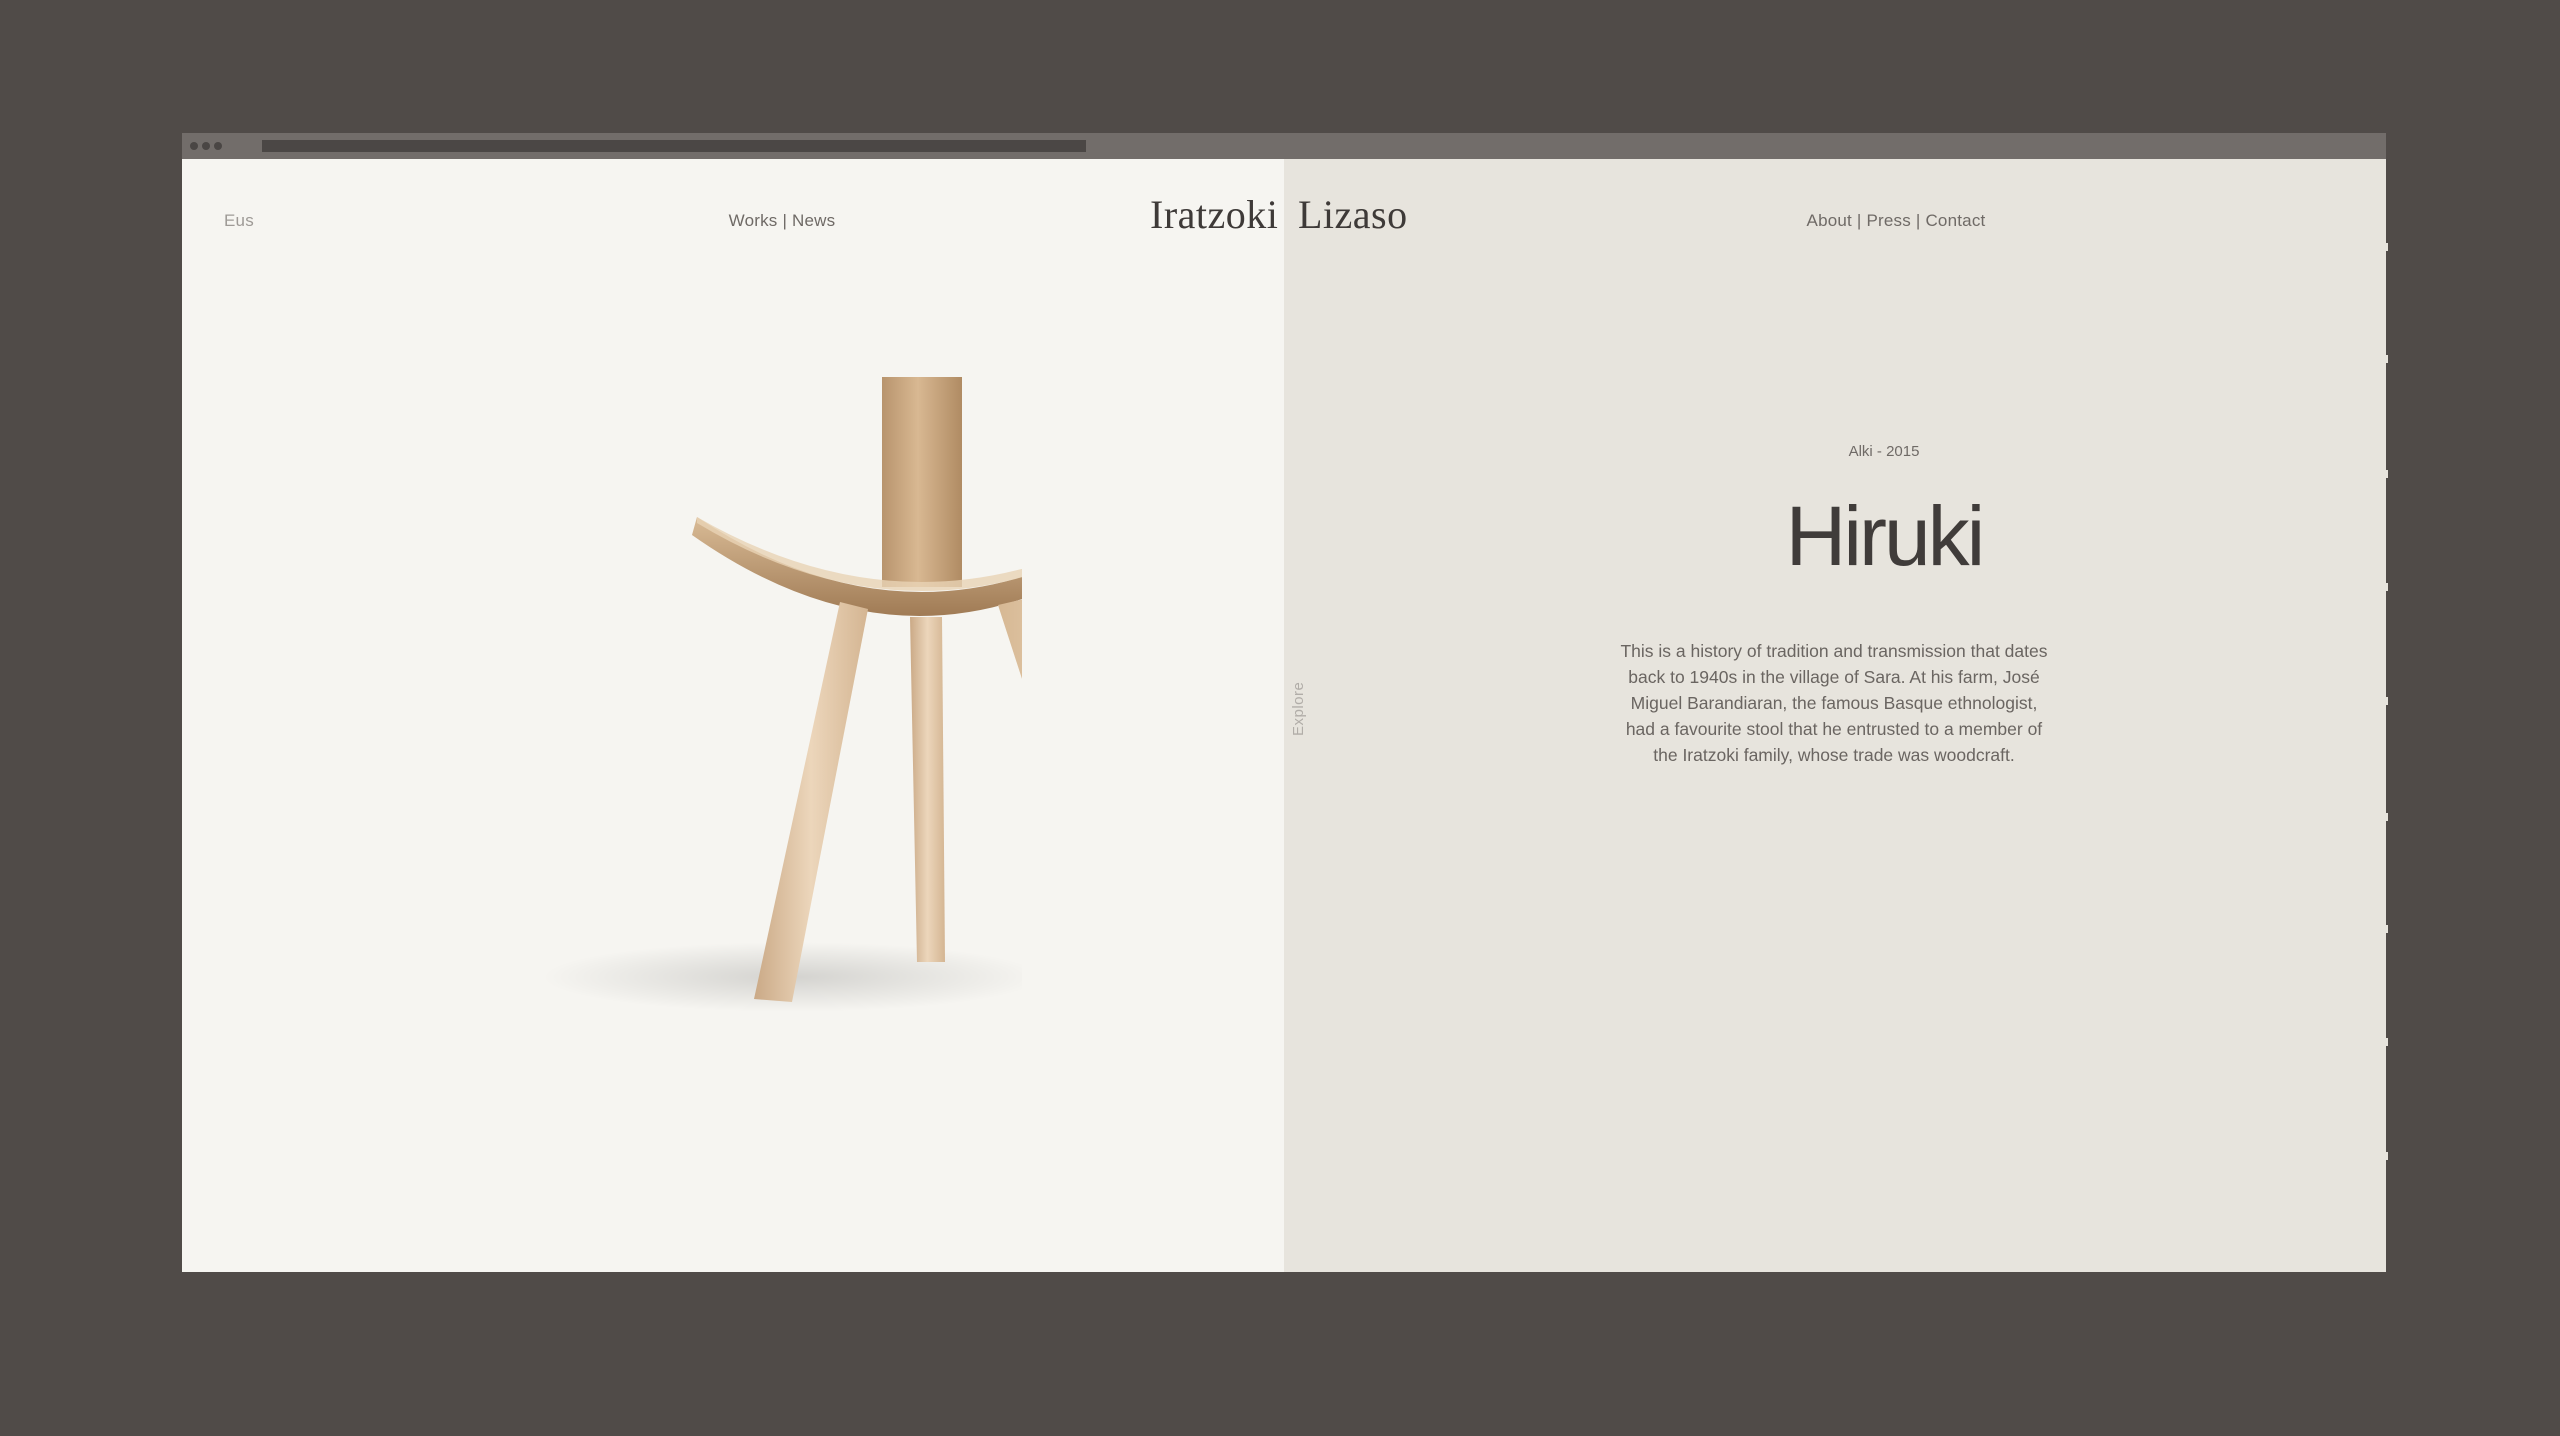 The height and width of the screenshot is (1436, 2560). I want to click on product-meta: Alki - 2015, so click(1884, 451).